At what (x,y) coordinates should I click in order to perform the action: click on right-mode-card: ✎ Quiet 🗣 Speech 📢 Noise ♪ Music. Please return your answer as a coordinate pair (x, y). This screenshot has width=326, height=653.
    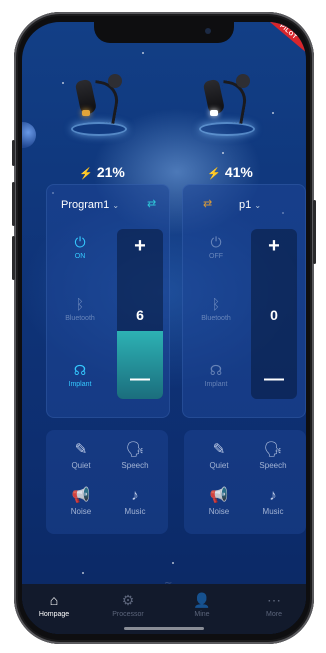
    Looking at the image, I should click on (245, 482).